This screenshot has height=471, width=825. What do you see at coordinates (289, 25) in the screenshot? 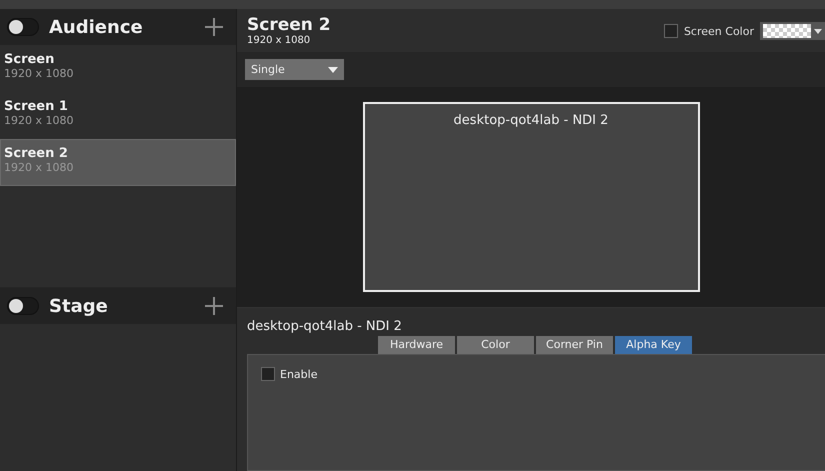
I see `screen-title: Screen 2` at bounding box center [289, 25].